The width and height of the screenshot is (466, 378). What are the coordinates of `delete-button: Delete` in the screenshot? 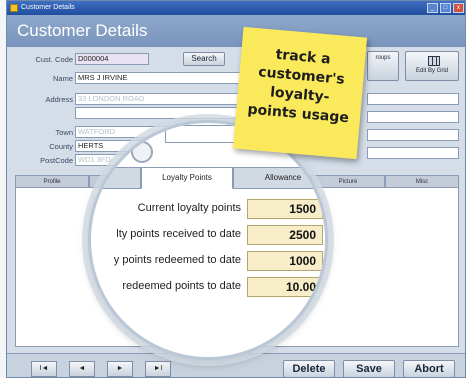 It's located at (309, 368).